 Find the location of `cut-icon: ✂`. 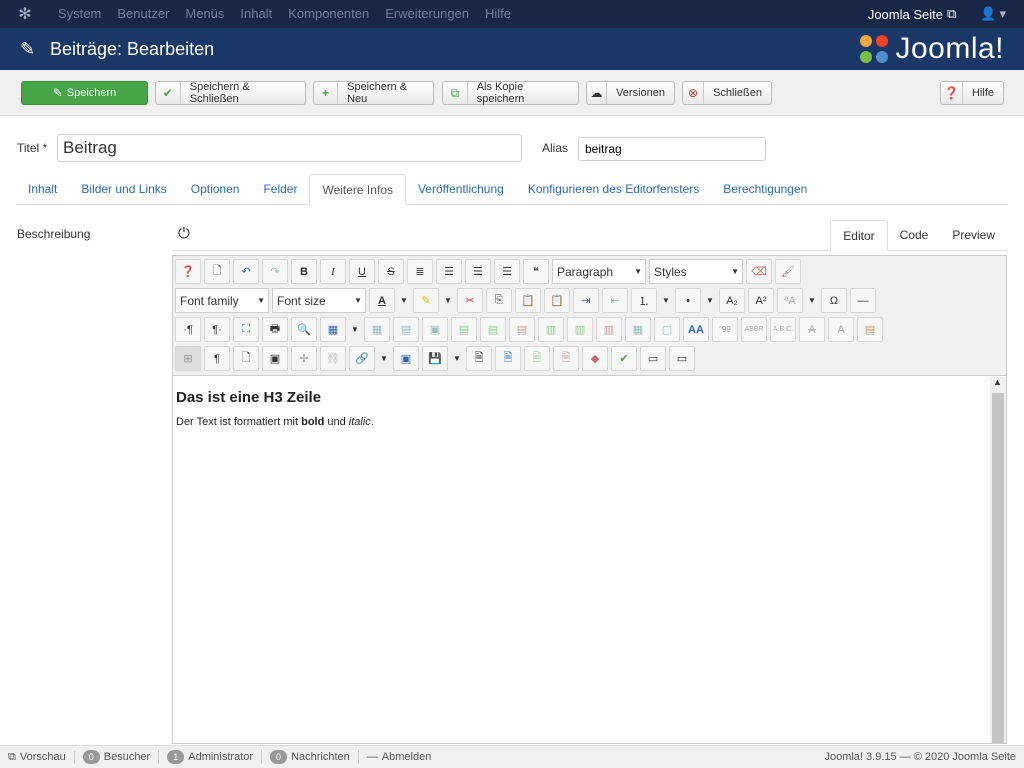

cut-icon: ✂ is located at coordinates (470, 300).